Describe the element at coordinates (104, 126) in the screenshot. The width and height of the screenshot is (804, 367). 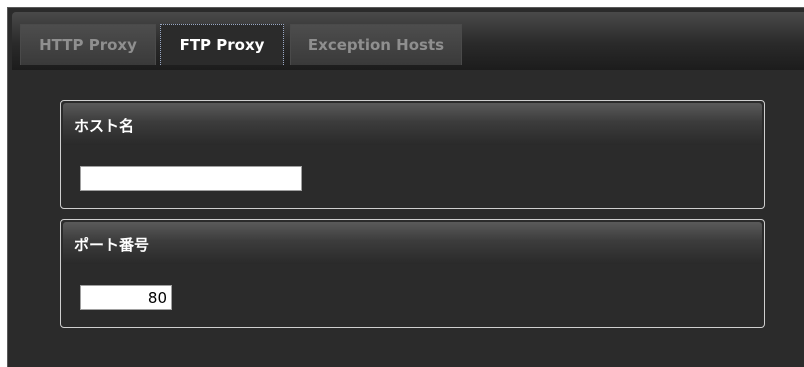
I see `host-name-label: ホスト名` at that location.